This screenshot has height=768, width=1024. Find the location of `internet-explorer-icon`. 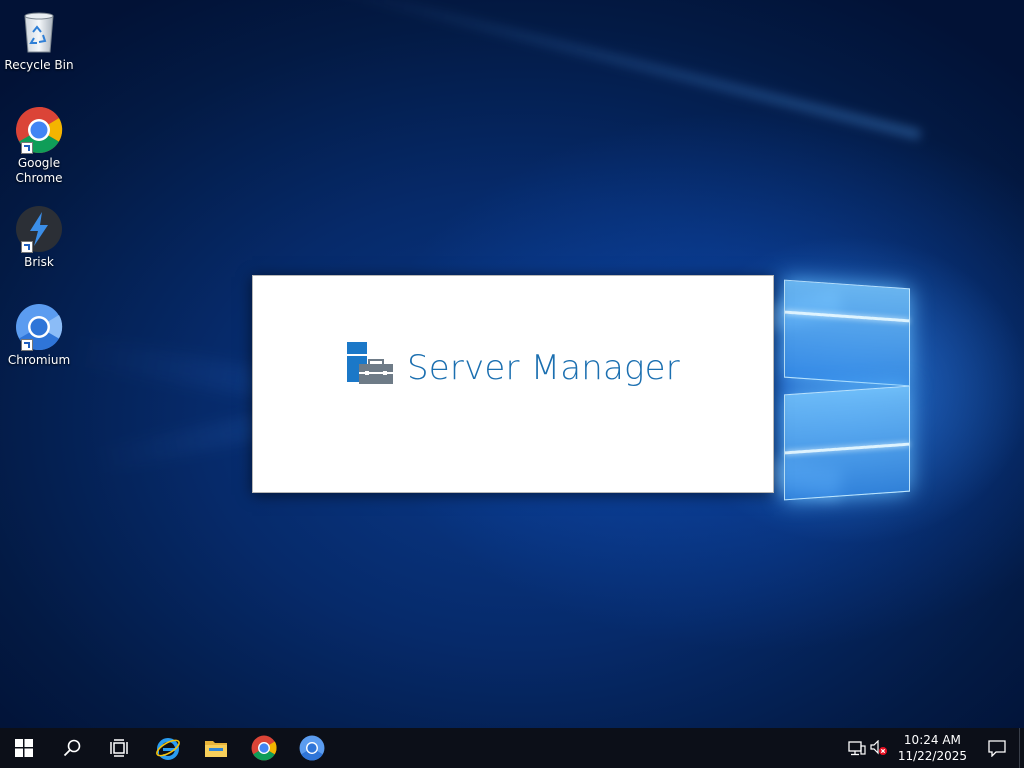

internet-explorer-icon is located at coordinates (168, 749).